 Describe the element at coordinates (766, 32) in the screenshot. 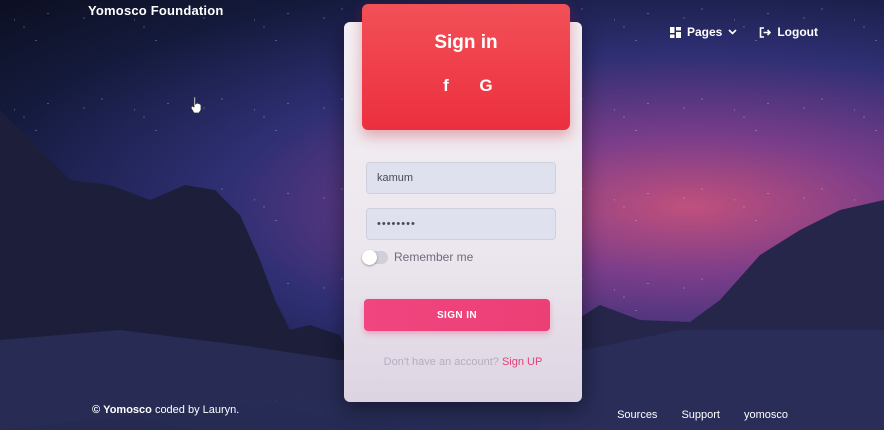

I see `logout-icon` at that location.